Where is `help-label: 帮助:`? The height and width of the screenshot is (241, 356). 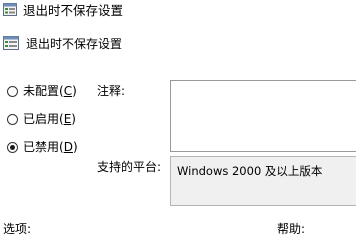
help-label: 帮助: is located at coordinates (291, 229).